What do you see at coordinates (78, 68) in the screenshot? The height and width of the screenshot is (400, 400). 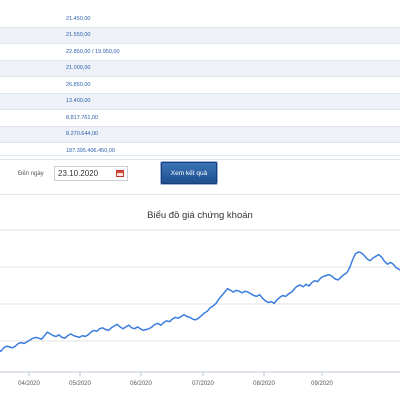 I see `summary-value: 21.000,00` at bounding box center [78, 68].